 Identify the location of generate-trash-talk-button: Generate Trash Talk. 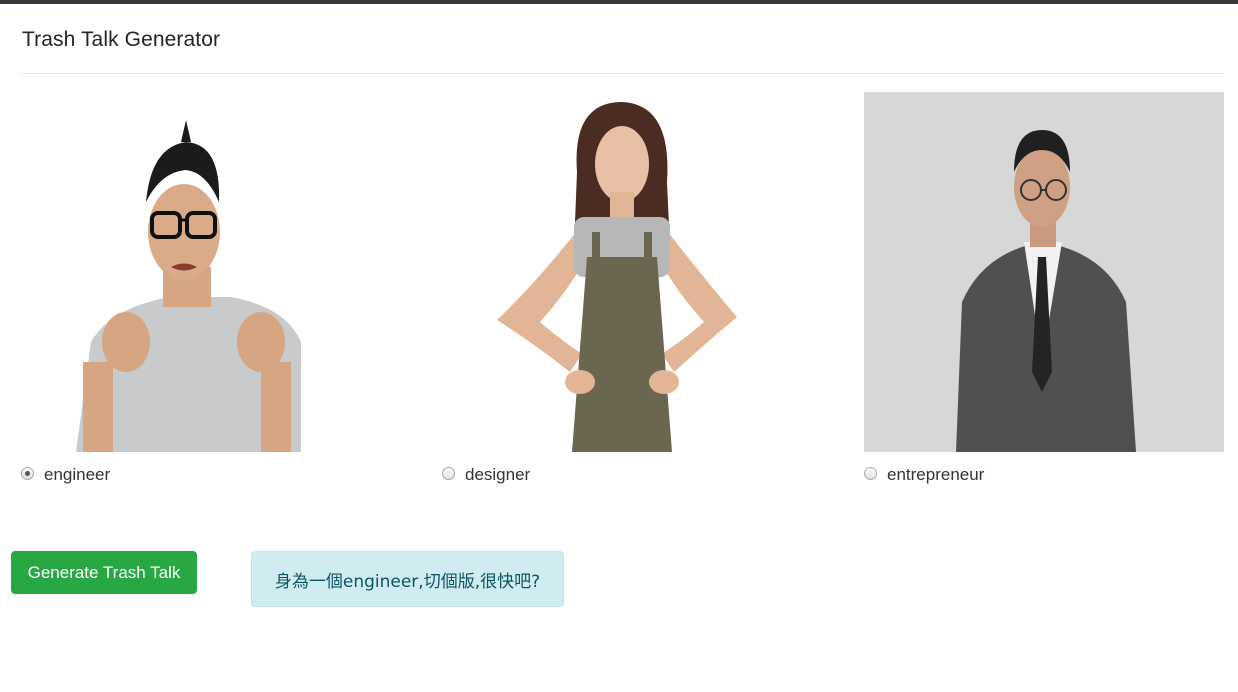
(104, 572).